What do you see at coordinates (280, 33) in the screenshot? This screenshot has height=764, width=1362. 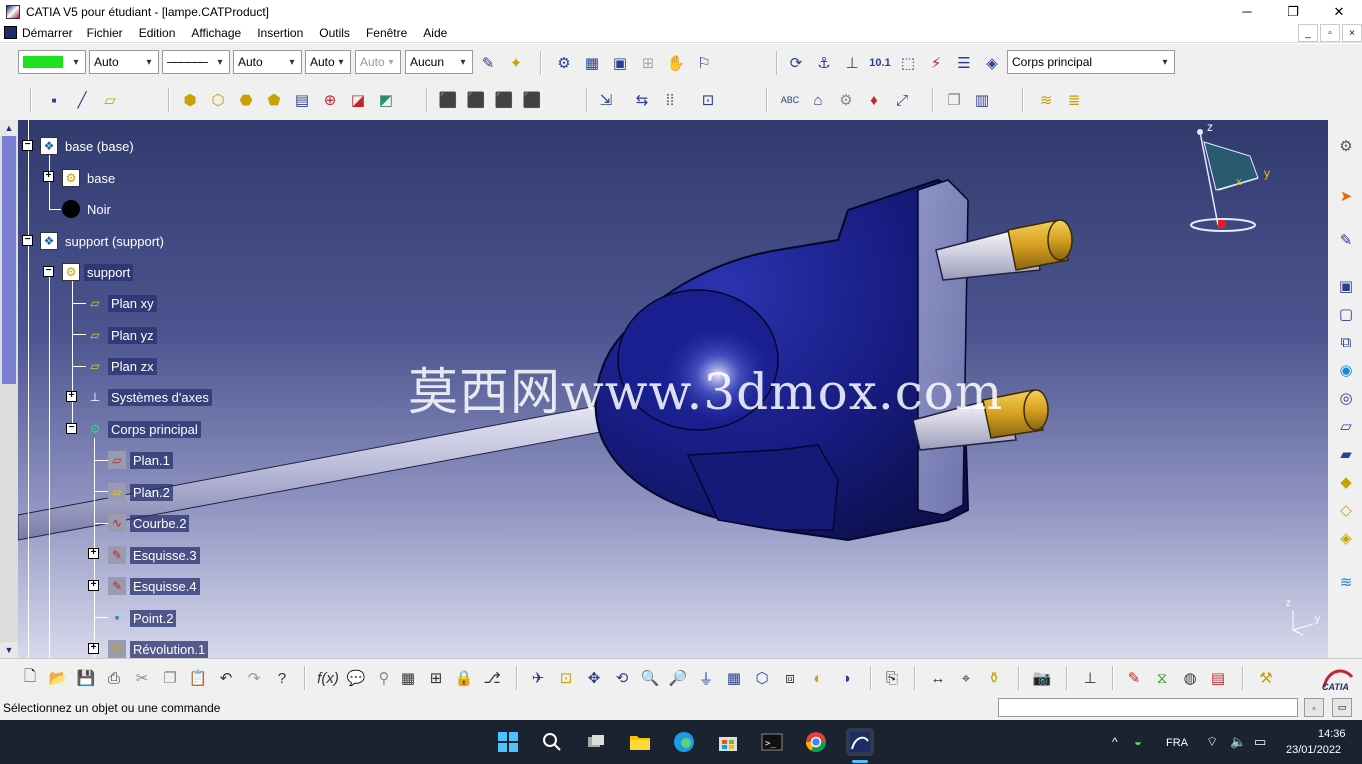 I see `menu-insertion: Insertion` at bounding box center [280, 33].